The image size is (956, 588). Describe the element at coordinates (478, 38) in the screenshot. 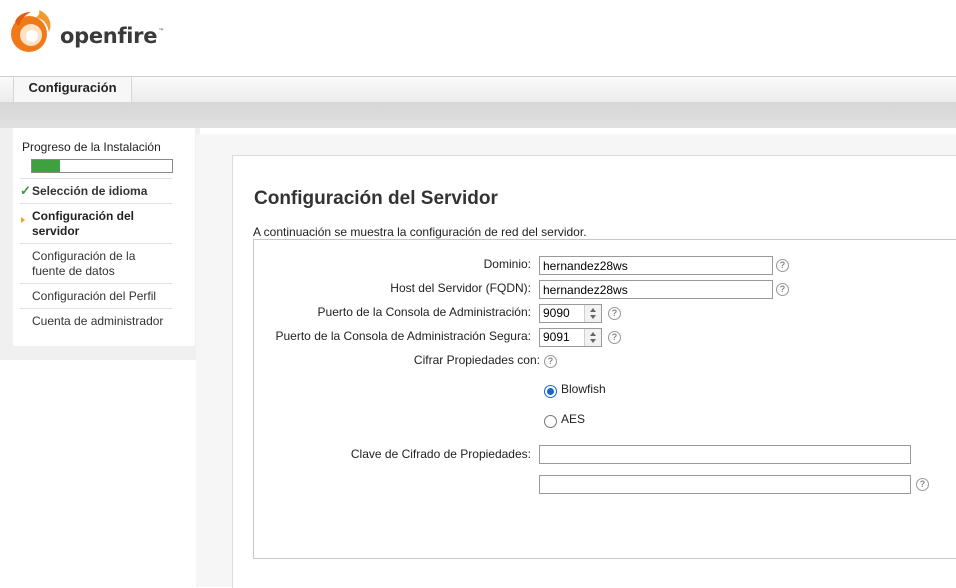

I see `header: openfire™` at that location.